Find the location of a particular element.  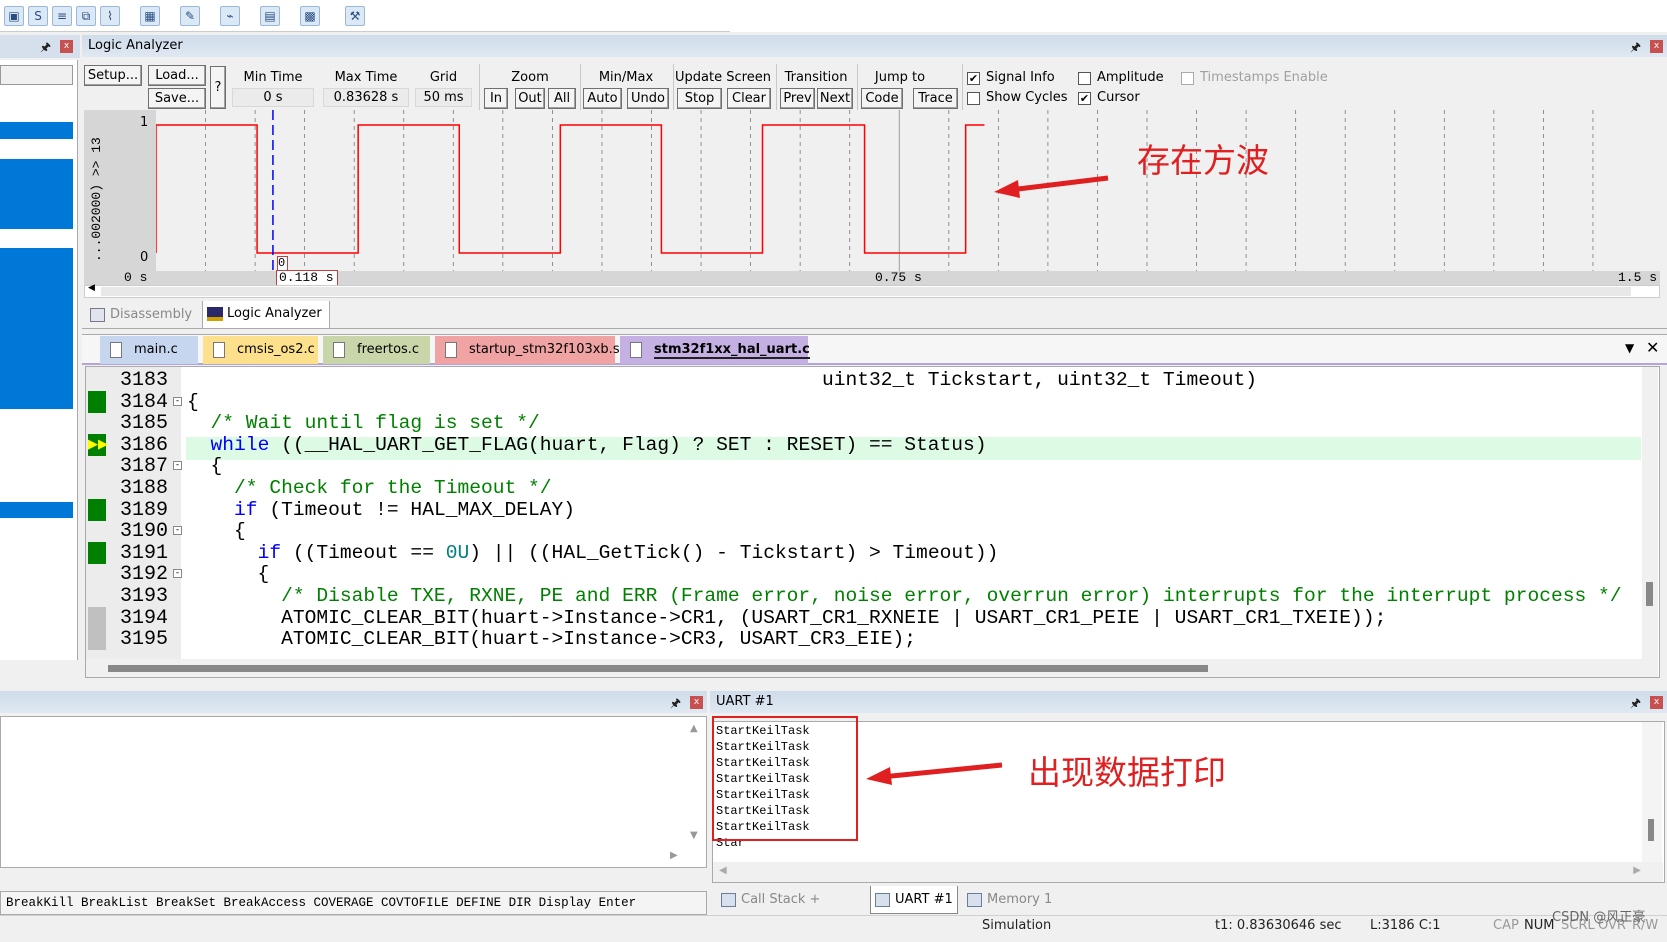

help-button: ? is located at coordinates (218, 87).